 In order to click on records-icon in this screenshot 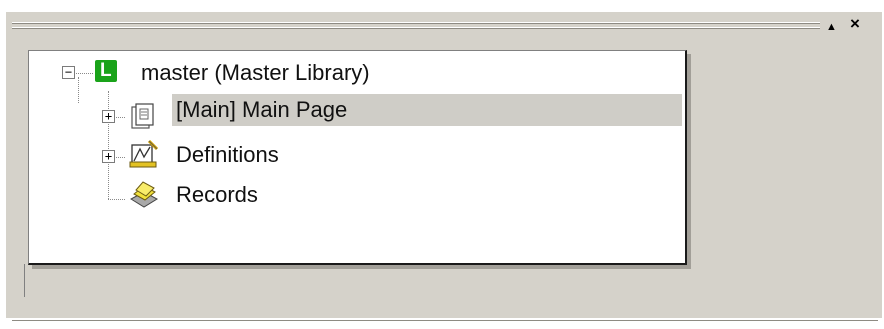, I will do `click(144, 194)`.